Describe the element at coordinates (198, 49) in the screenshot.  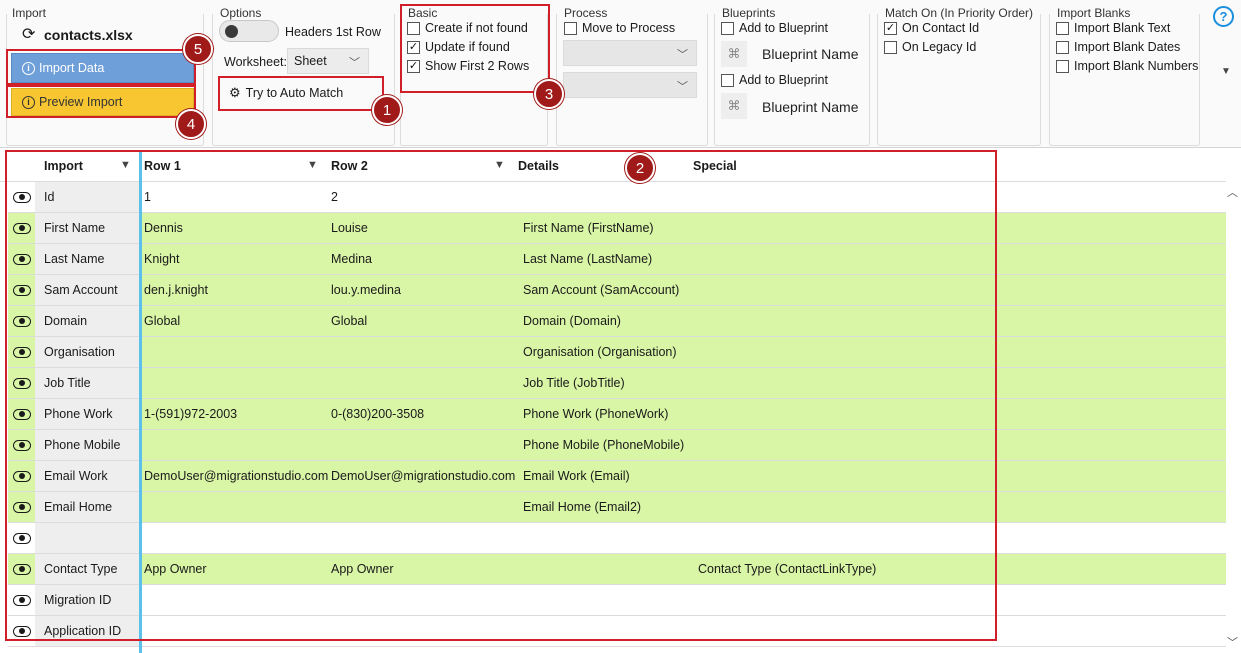
I see `callout-badge-5: 5` at that location.